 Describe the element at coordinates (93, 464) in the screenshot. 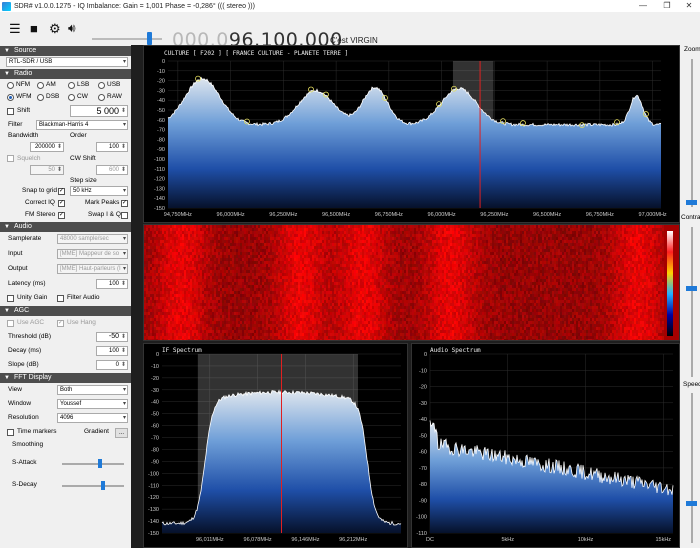

I see `sattack-slider-track` at that location.